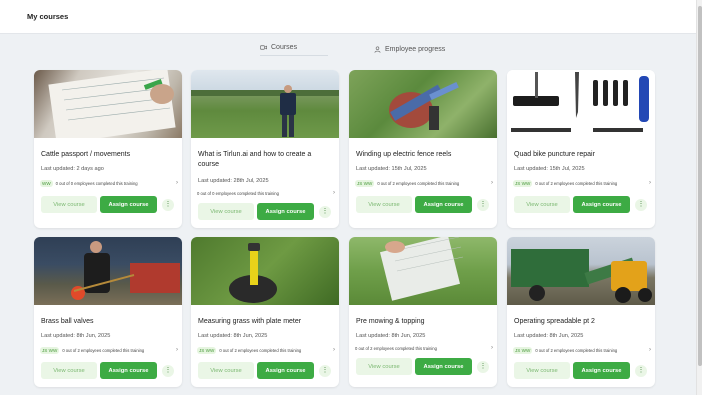  Describe the element at coordinates (67, 321) in the screenshot. I see `course-title: Brass ball valves` at that location.